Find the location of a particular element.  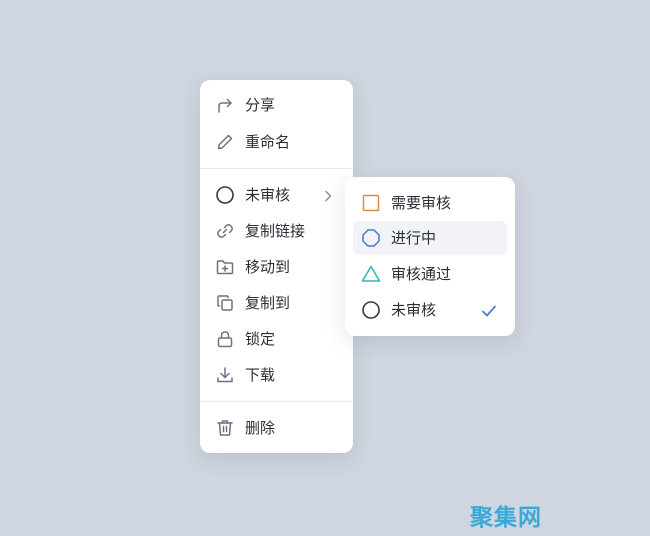

submenu-item-needs-review: 需要审核 is located at coordinates (430, 203).